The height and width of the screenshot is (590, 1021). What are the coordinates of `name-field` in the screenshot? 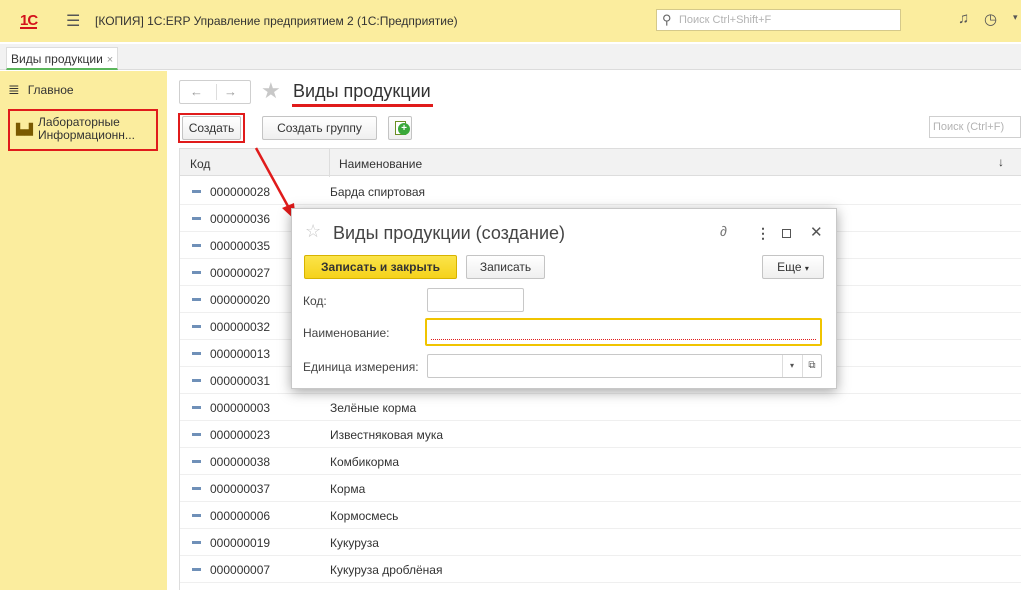 It's located at (623, 332).